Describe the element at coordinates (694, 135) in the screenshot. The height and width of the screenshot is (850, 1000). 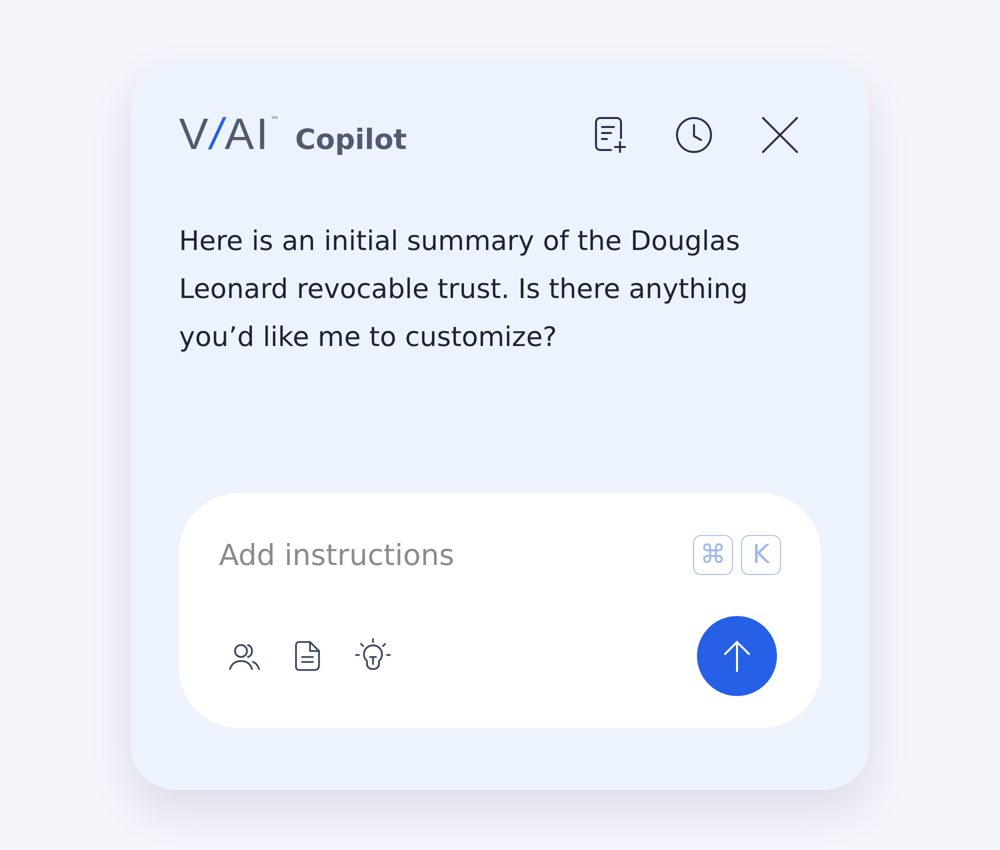
I see `history-icon` at that location.